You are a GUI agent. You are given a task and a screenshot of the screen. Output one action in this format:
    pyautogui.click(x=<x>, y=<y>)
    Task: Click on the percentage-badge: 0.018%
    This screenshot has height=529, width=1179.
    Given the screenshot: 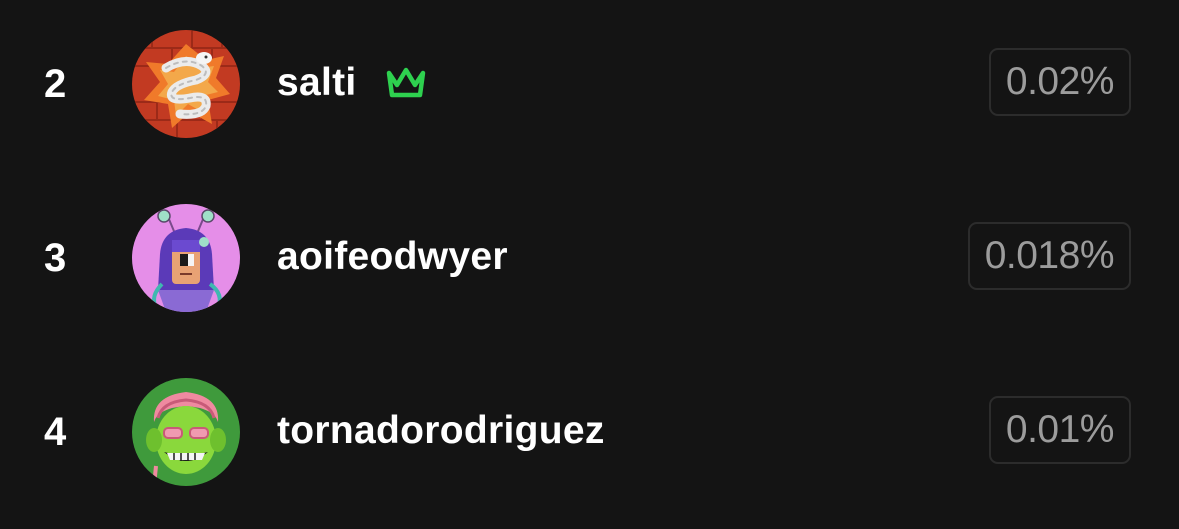 What is the action you would take?
    pyautogui.click(x=1049, y=256)
    